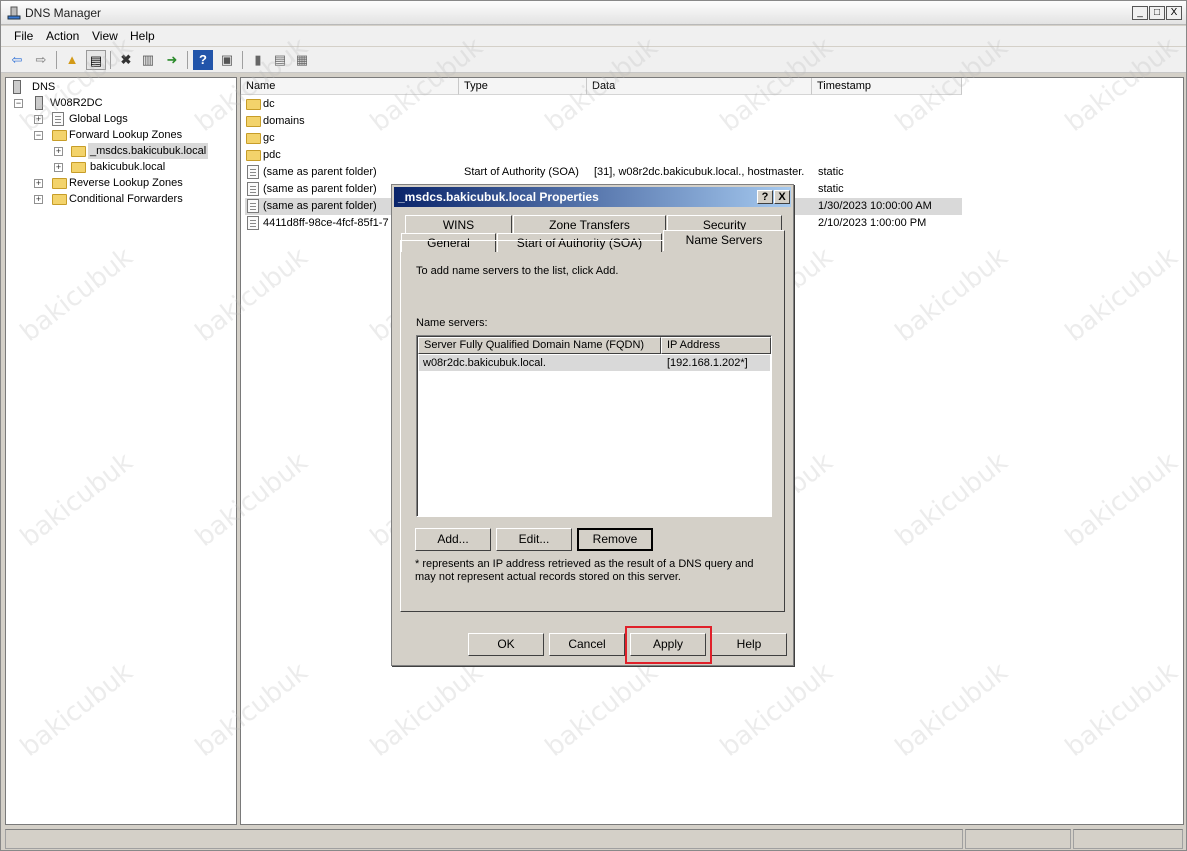 This screenshot has height=851, width=1187. What do you see at coordinates (142, 36) in the screenshot?
I see `menu-help: Help` at bounding box center [142, 36].